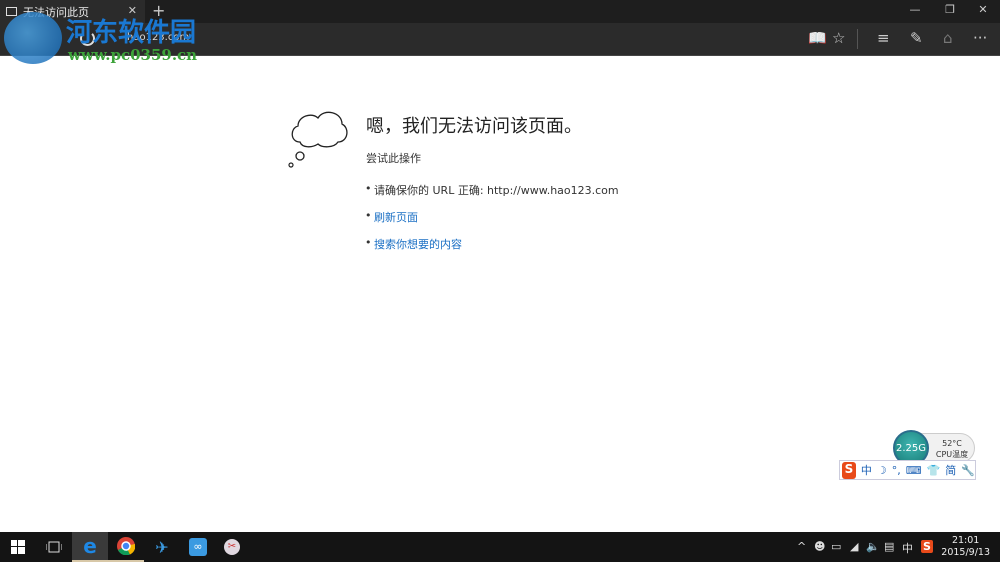 The image size is (1000, 562). I want to click on ime-punctuation-icon: °,, so click(896, 470).